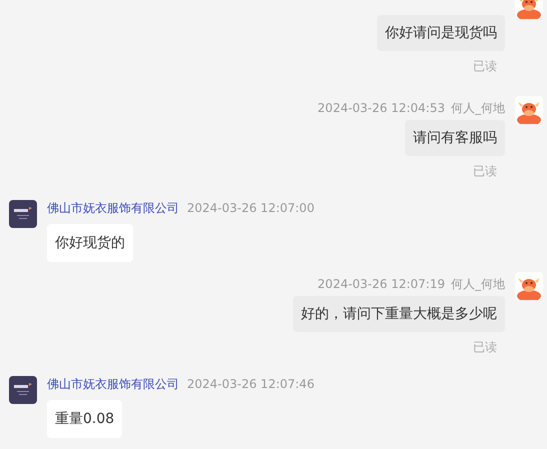  What do you see at coordinates (250, 208) in the screenshot?
I see `message-time: 2024-03-26 12:07:00` at bounding box center [250, 208].